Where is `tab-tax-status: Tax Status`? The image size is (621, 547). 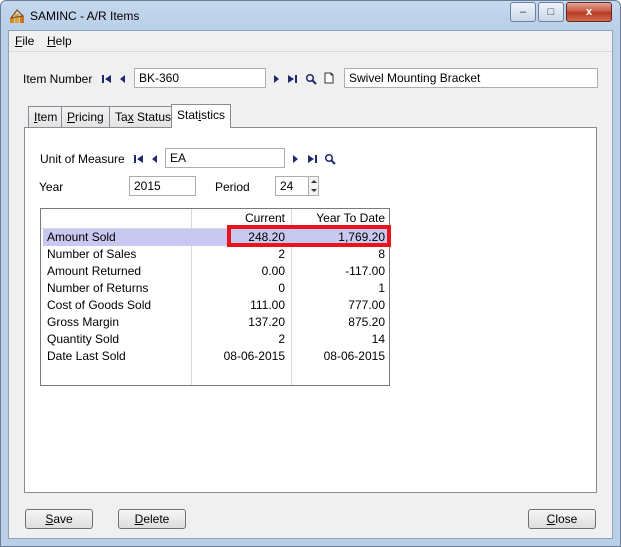 tab-tax-status: Tax Status is located at coordinates (143, 116).